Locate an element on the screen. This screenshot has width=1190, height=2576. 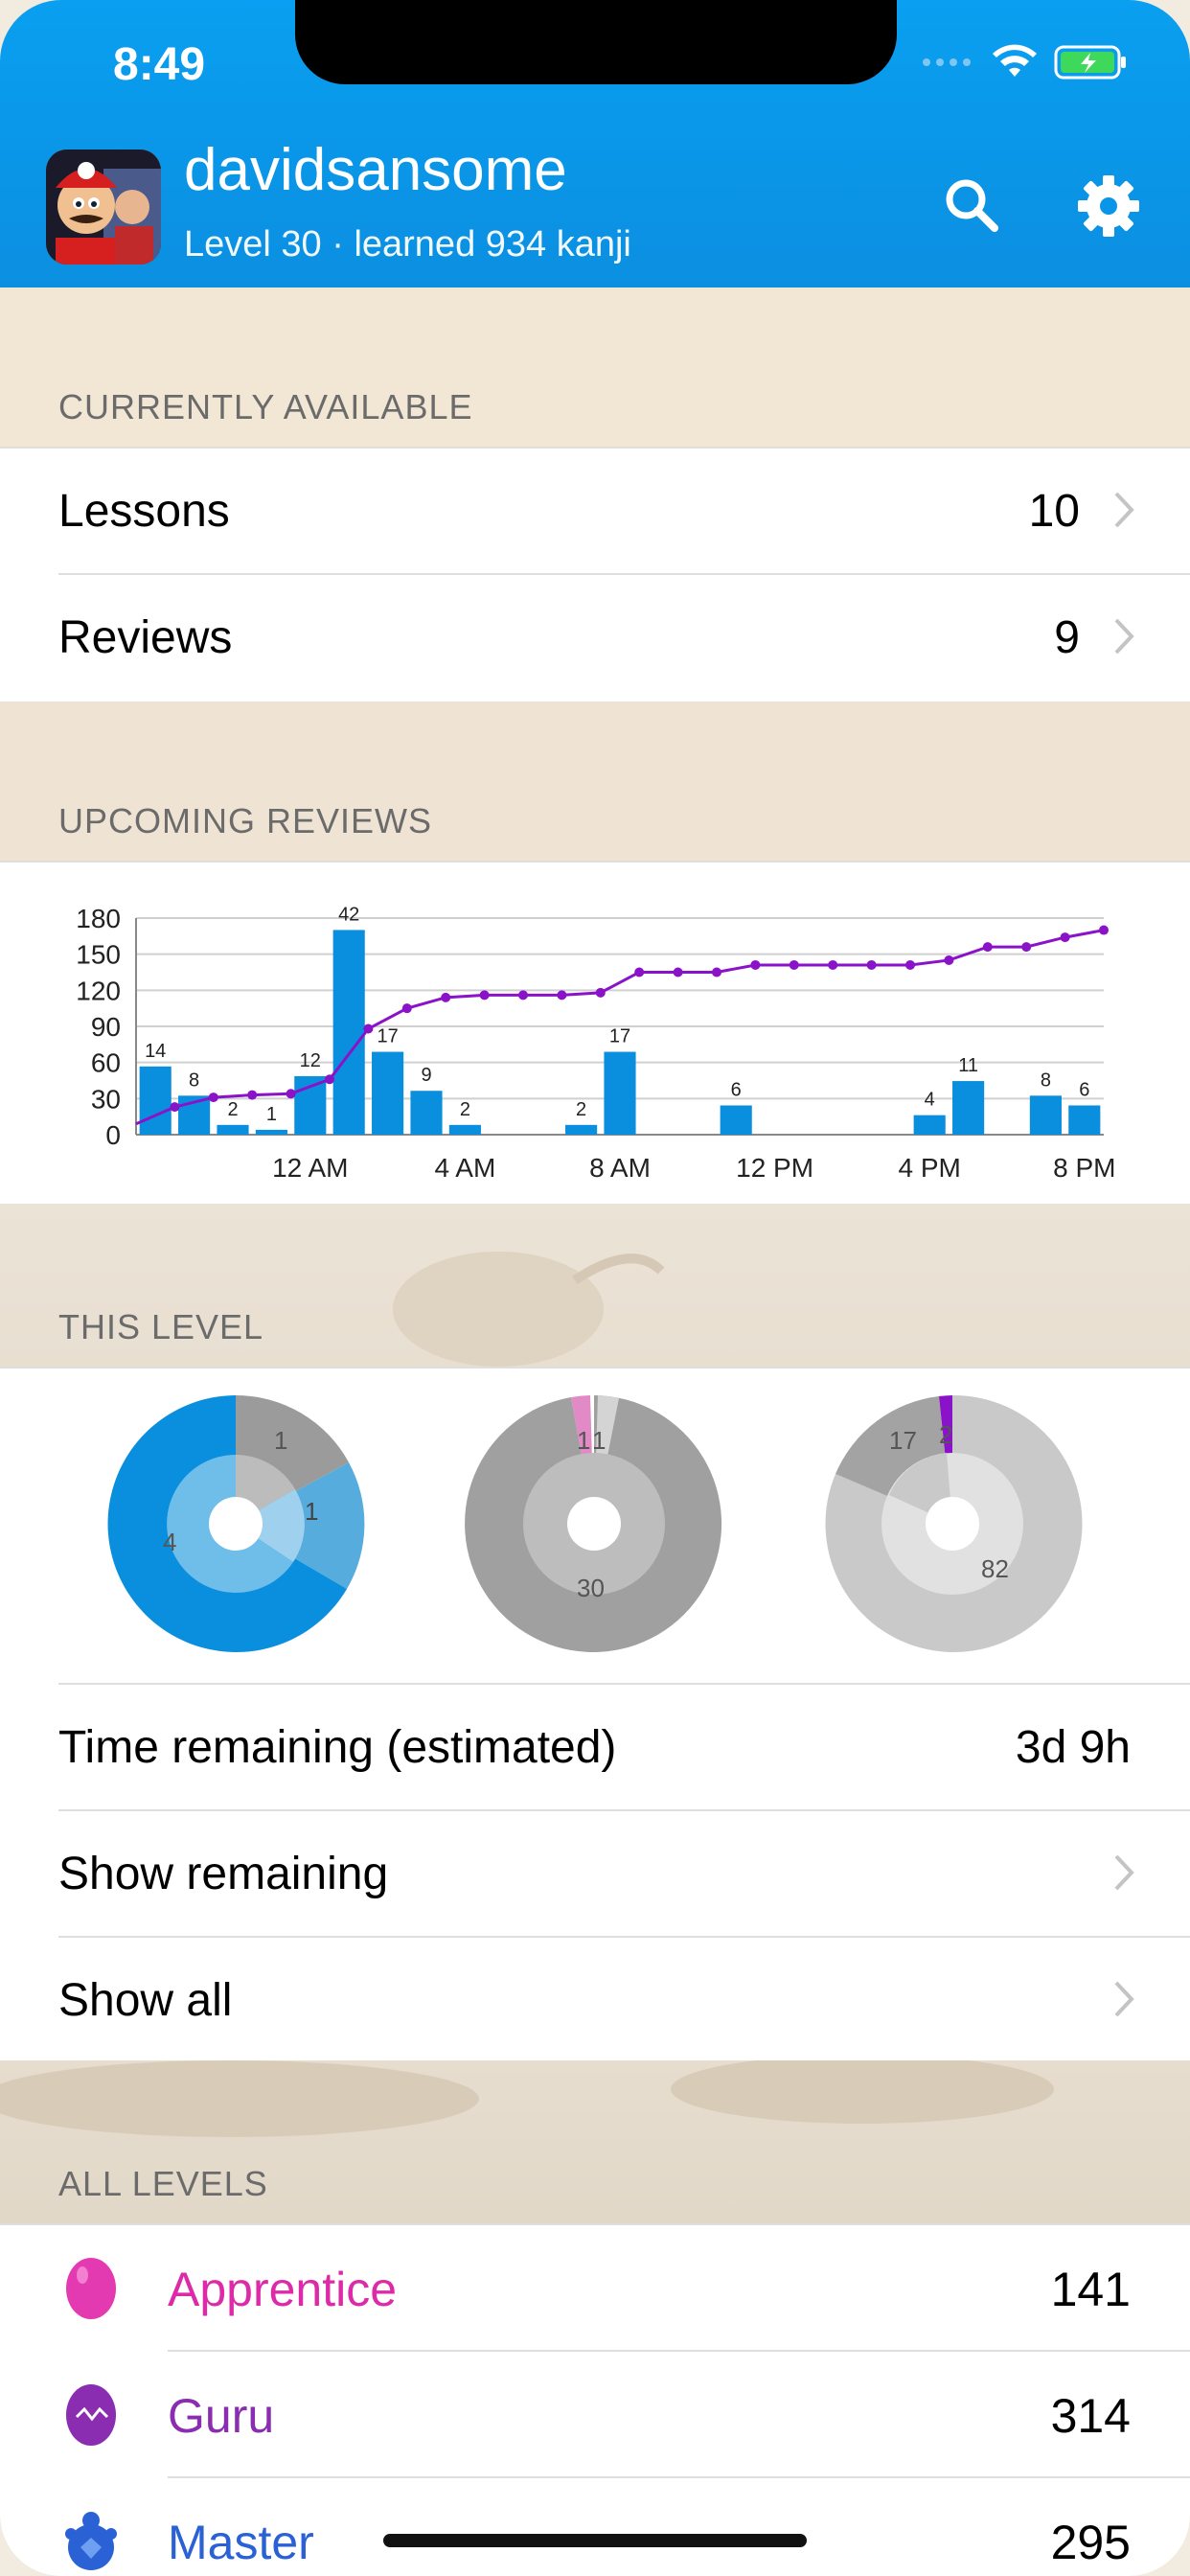
home-indicator is located at coordinates (595, 2540).